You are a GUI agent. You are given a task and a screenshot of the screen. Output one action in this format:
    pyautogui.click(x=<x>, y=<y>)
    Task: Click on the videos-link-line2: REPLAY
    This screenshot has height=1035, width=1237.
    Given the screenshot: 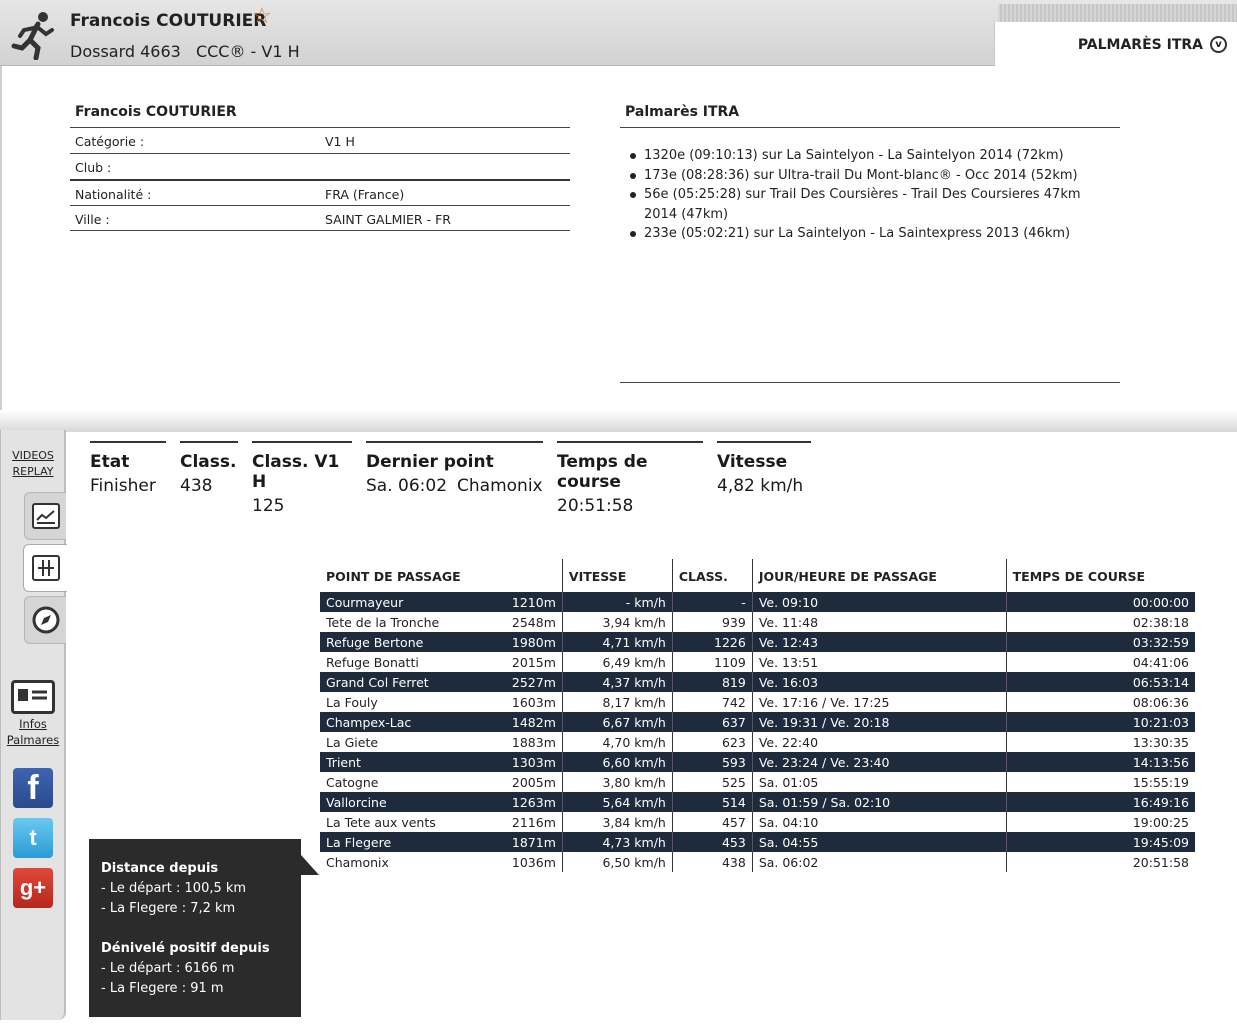 What is the action you would take?
    pyautogui.click(x=33, y=472)
    